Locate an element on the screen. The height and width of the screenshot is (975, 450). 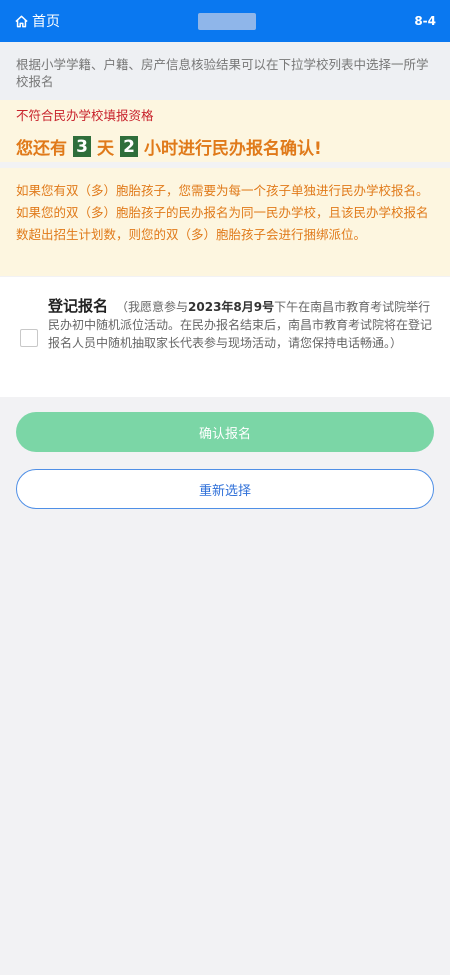
registration-title: 登记报名 is located at coordinates (78, 306).